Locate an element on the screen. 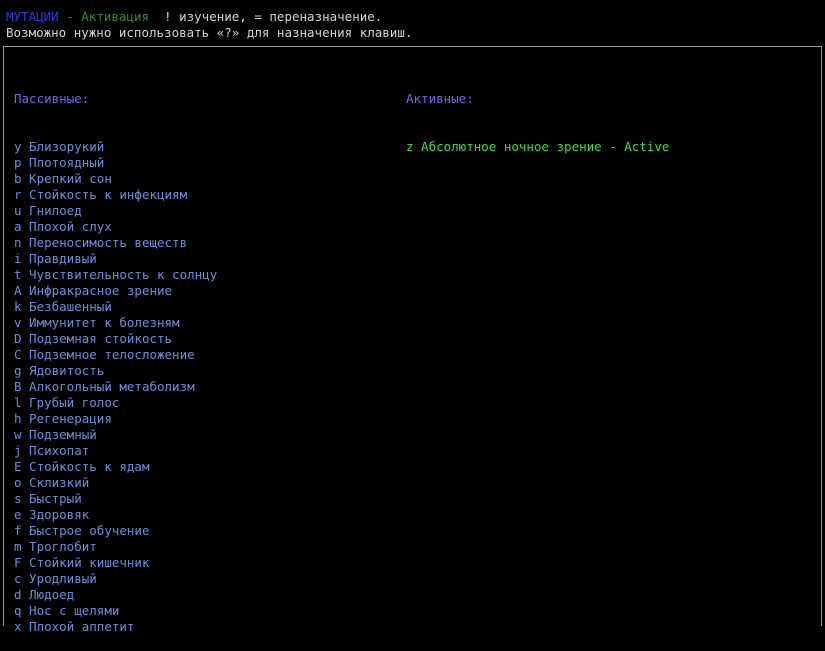 Image resolution: width=825 pixels, height=651 pixels. passive-mutation-item: a Плохой слух is located at coordinates (115, 227).